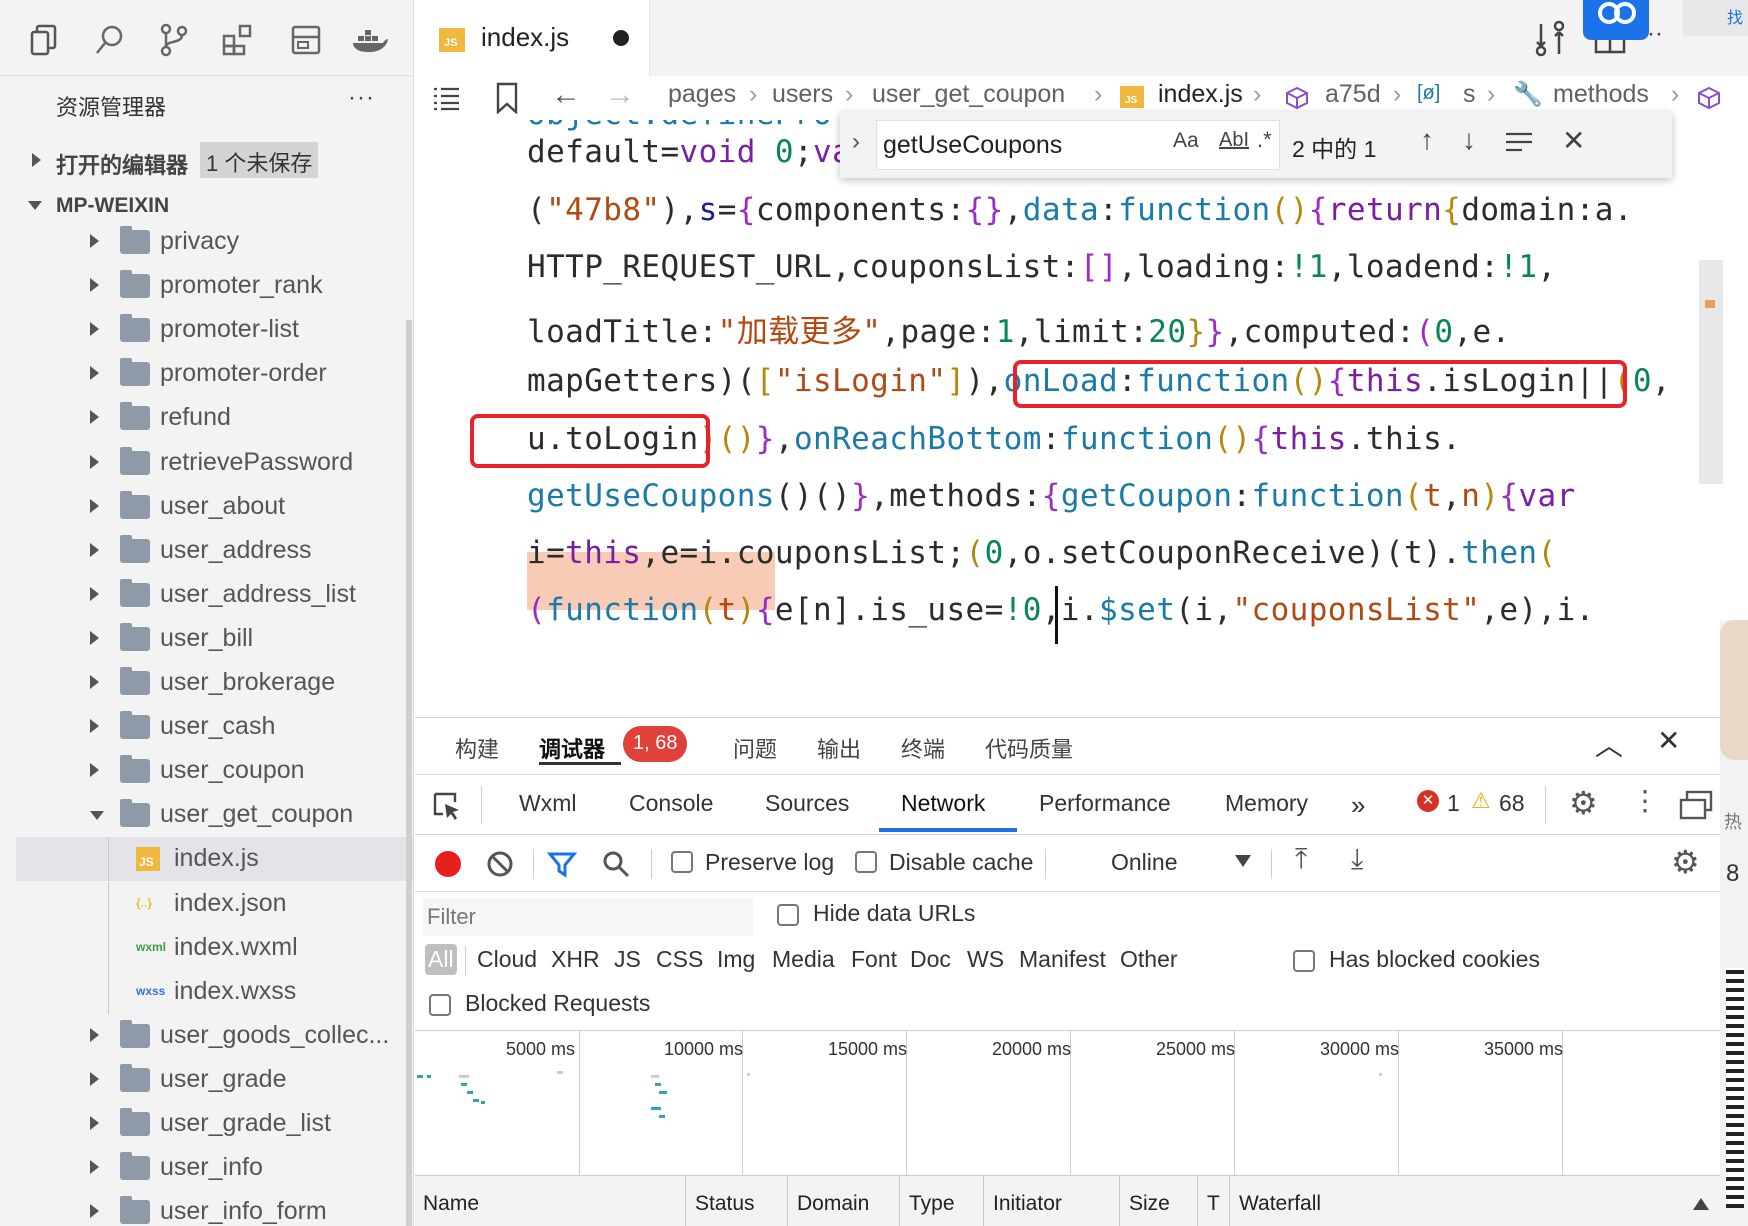 Image resolution: width=1748 pixels, height=1226 pixels. I want to click on type-filter-manifest: Manifest, so click(1062, 959).